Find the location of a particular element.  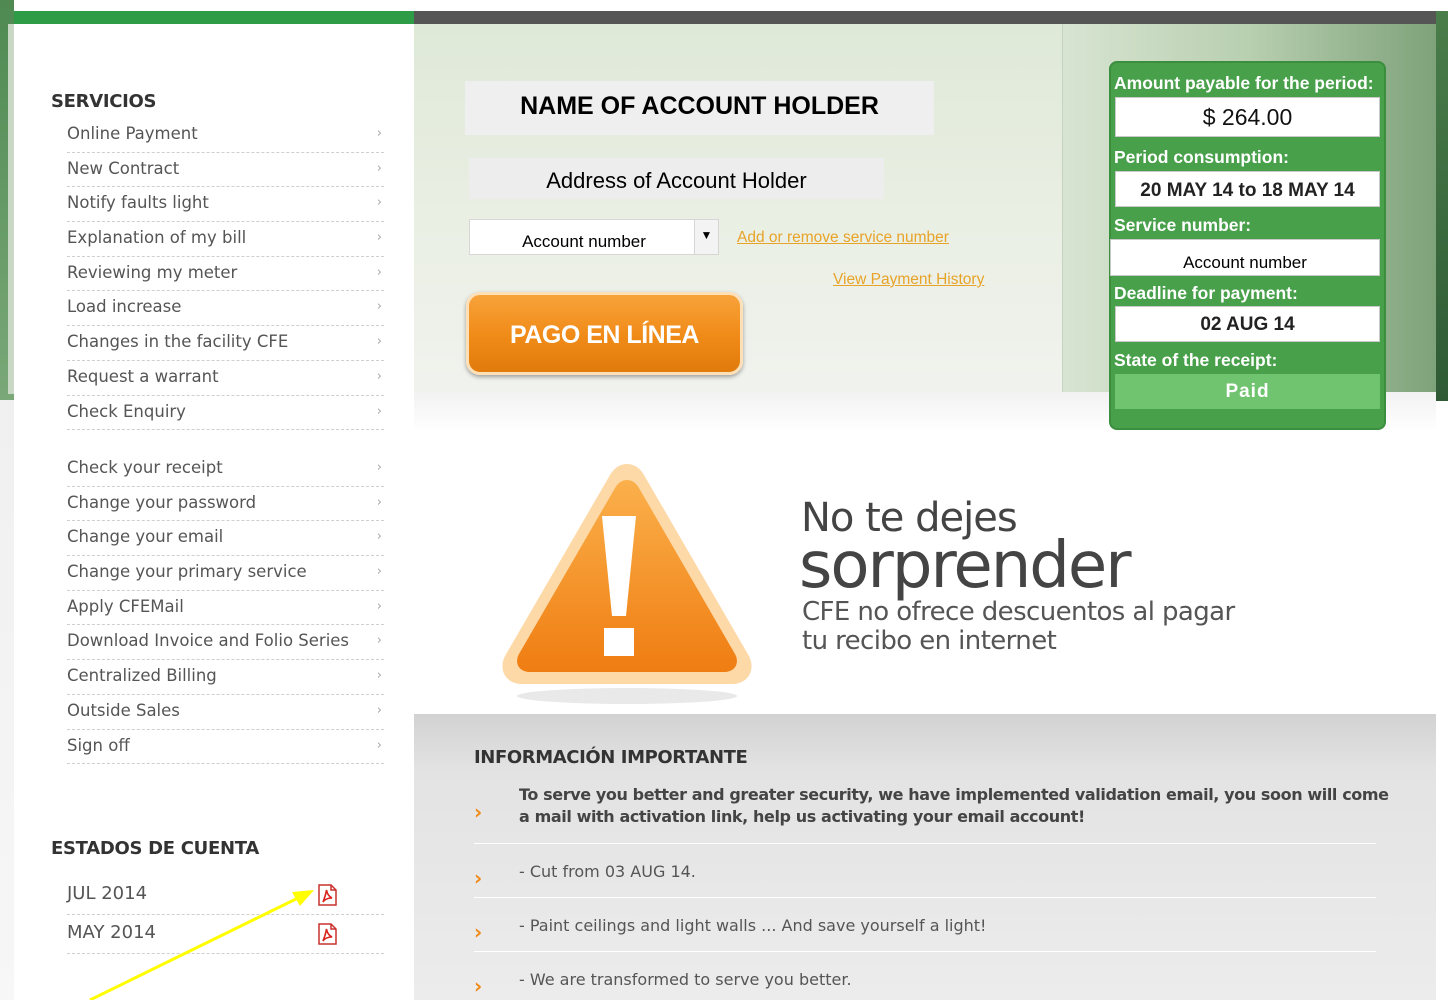

important-info-title: INFORMACIÓN IMPORTANTE is located at coordinates (611, 757).